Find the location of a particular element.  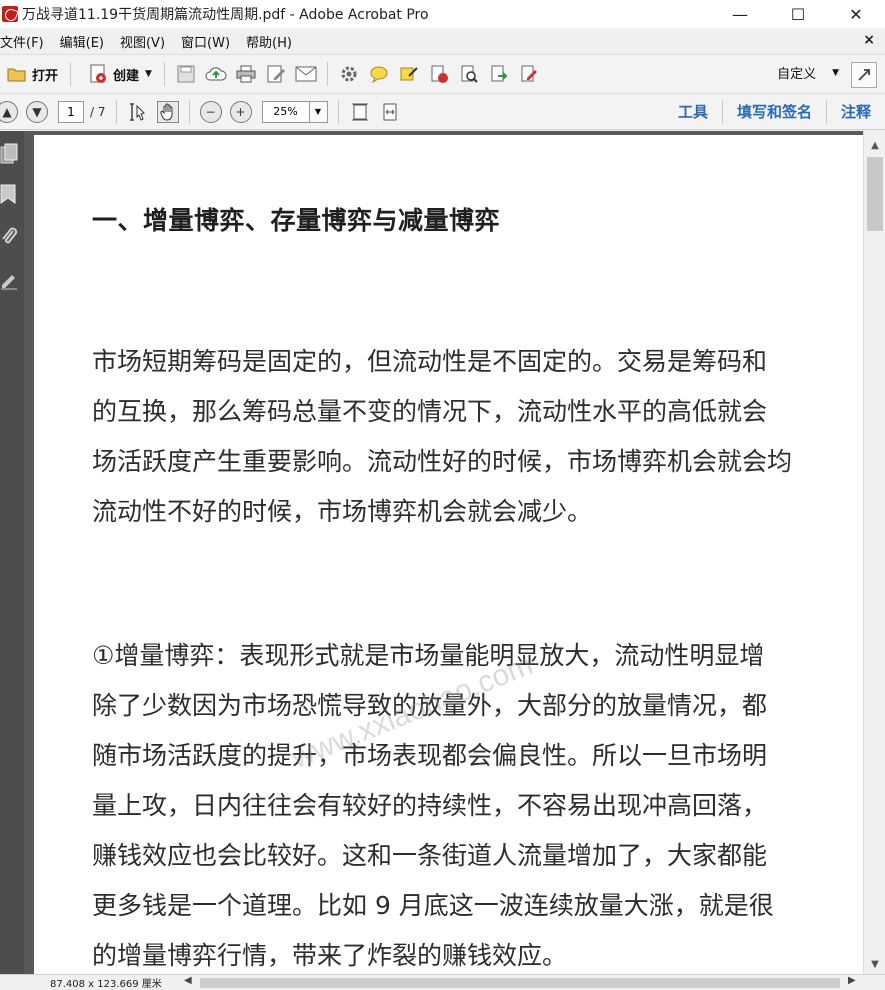

menu-window: 窗口(W) is located at coordinates (205, 41).